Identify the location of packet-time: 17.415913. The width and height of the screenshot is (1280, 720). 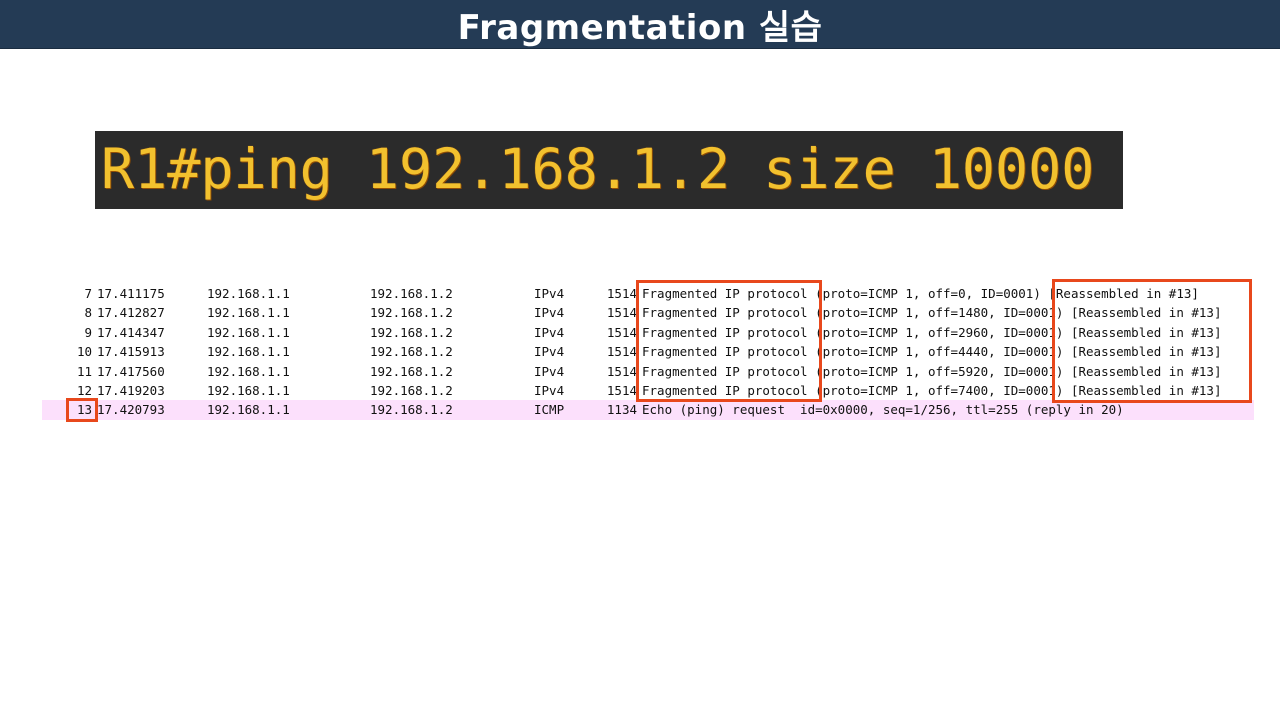
(131, 352).